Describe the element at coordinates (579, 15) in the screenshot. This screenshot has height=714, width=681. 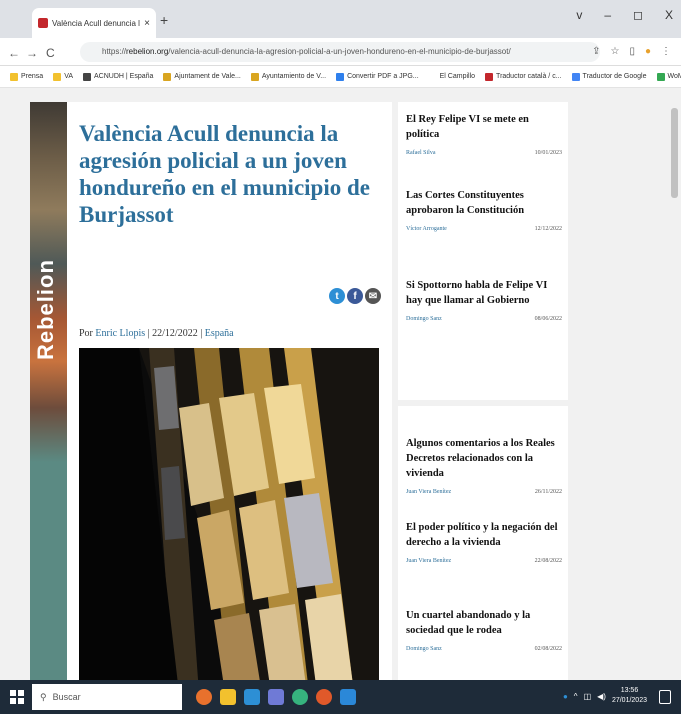
I see `tab-search-button: v` at that location.